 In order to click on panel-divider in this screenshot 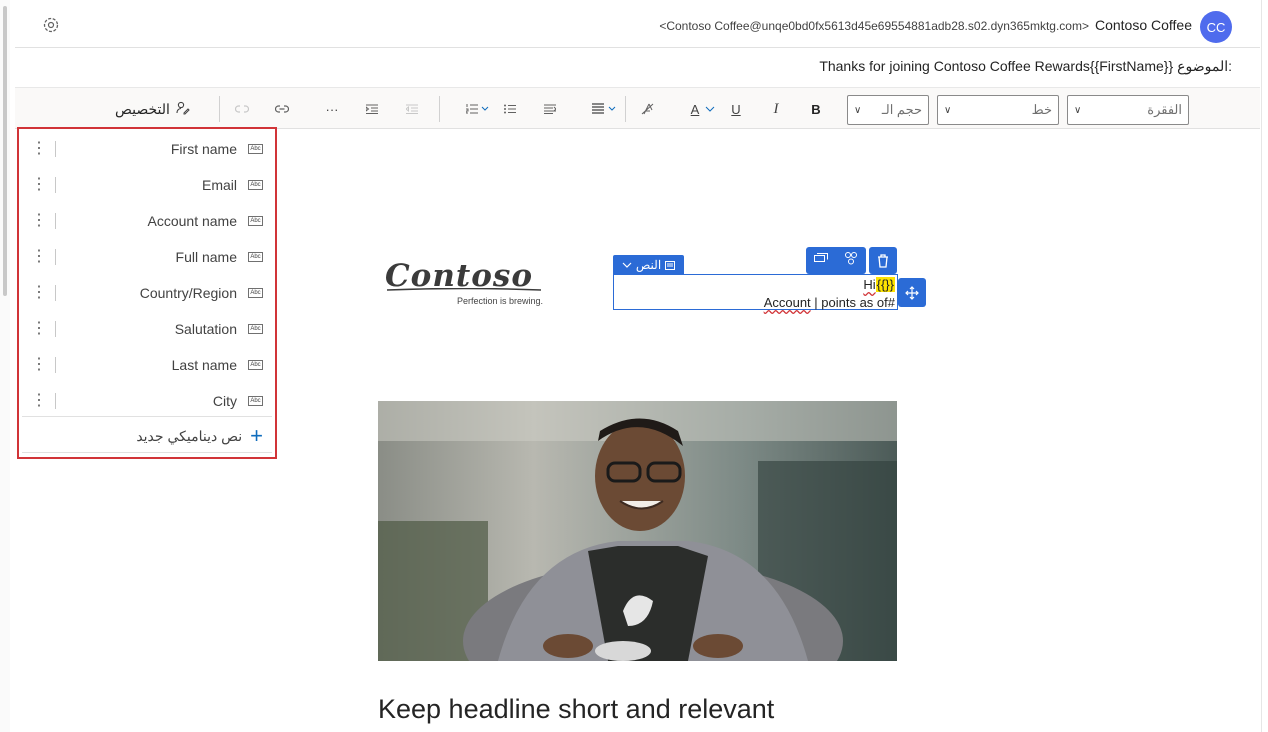, I will do `click(147, 416)`.